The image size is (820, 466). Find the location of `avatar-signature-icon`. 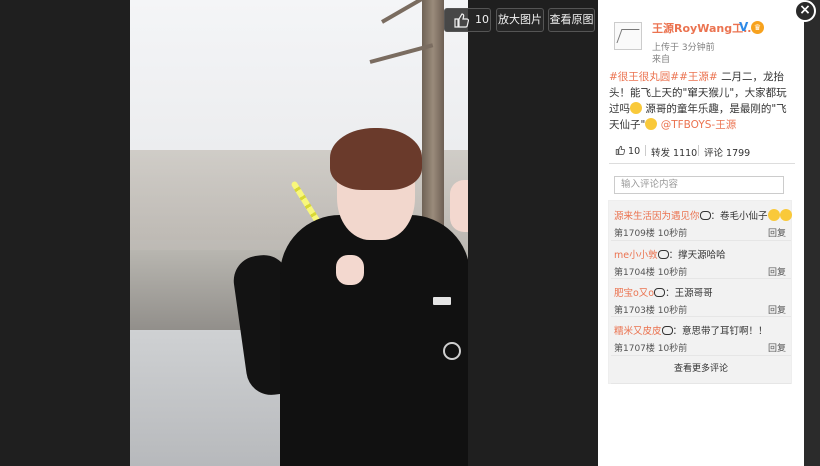

avatar-signature-icon is located at coordinates (628, 36).